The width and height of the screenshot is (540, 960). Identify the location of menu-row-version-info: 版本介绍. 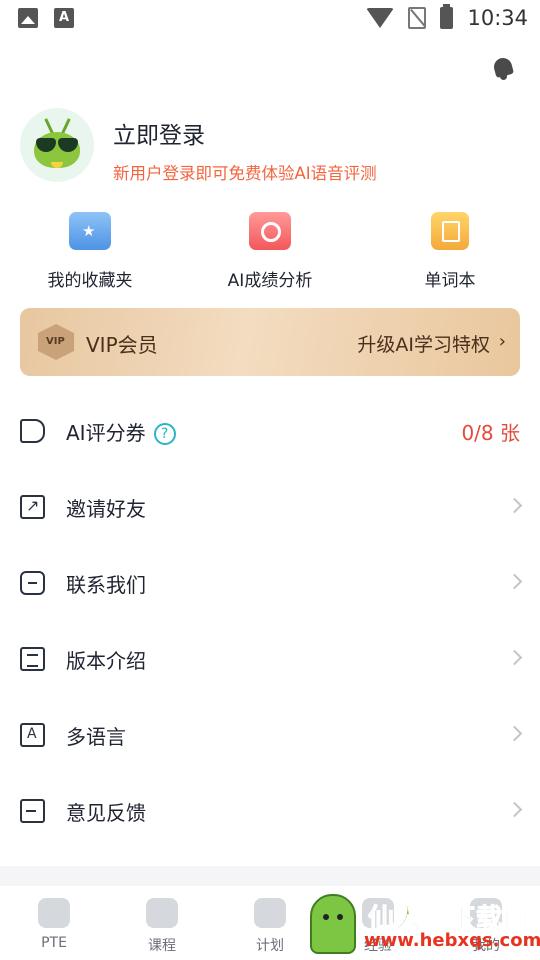
(270, 660).